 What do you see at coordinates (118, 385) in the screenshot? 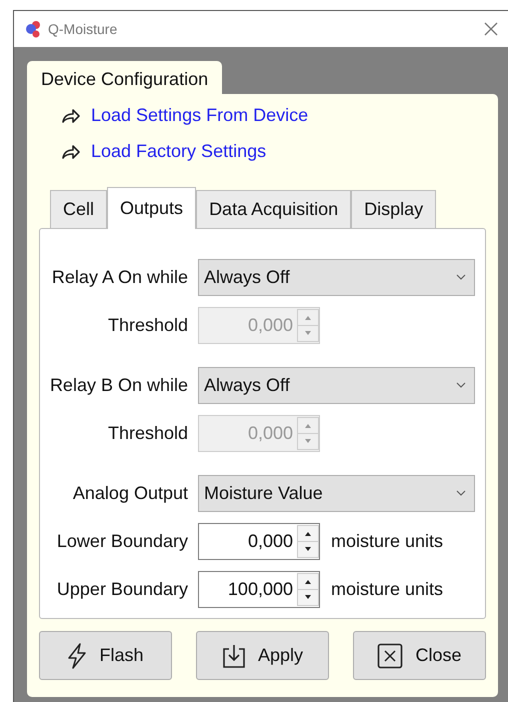
I see `field-label: Relay B On while` at bounding box center [118, 385].